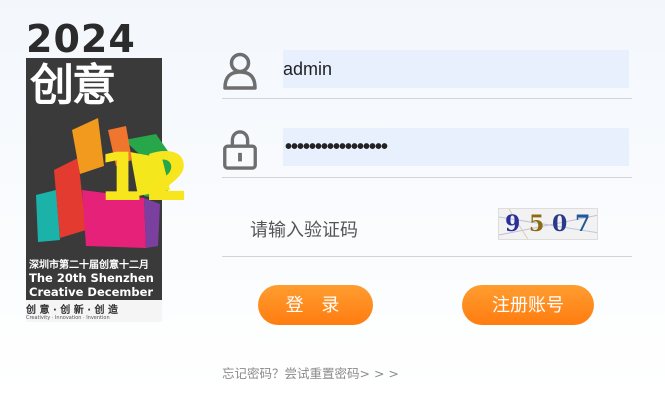 This screenshot has width=665, height=394. I want to click on user-icon, so click(240, 71).